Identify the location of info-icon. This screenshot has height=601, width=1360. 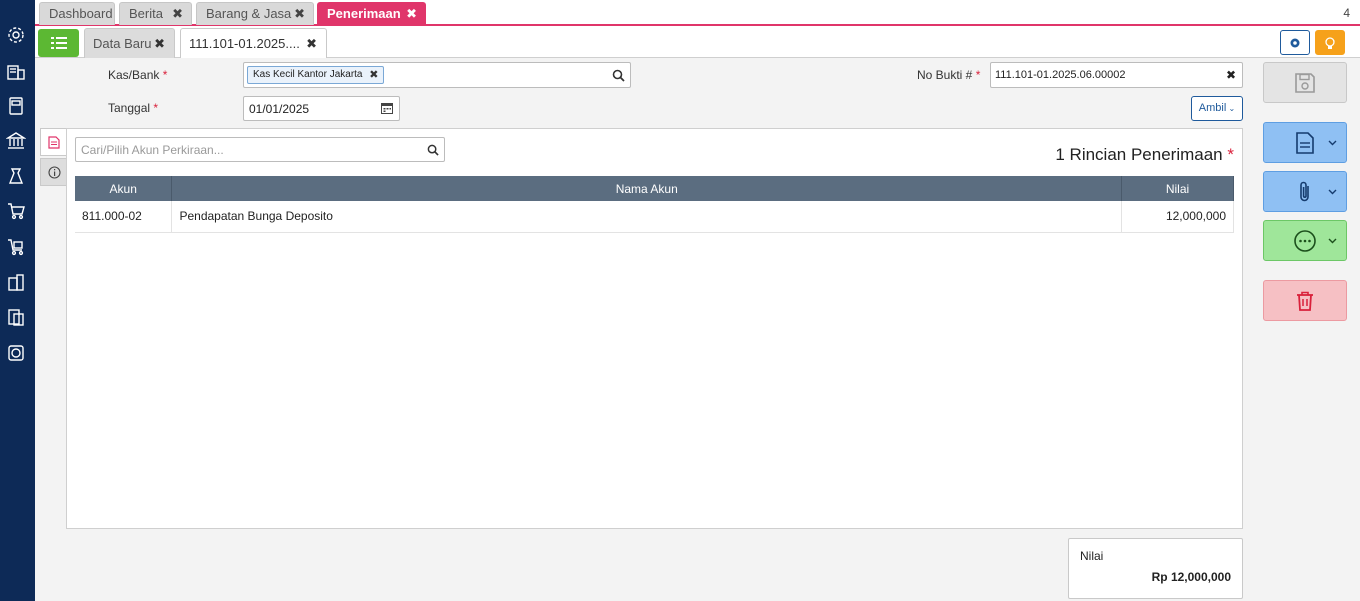
(54, 172).